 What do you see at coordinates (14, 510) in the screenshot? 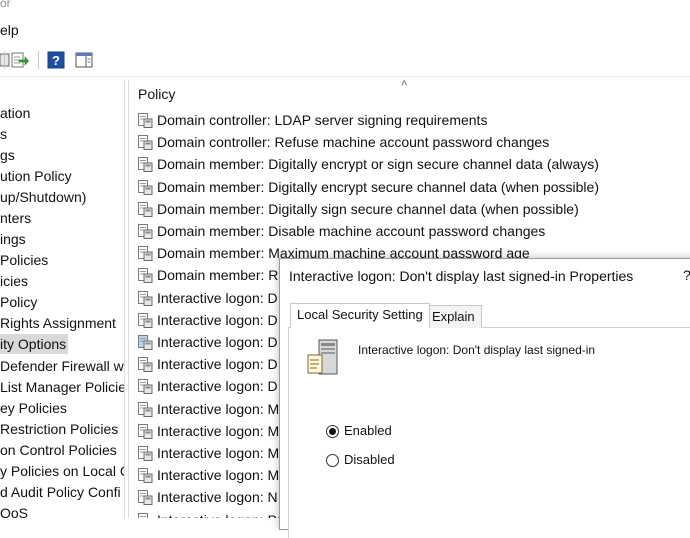
I see `tree-item: QoS` at bounding box center [14, 510].